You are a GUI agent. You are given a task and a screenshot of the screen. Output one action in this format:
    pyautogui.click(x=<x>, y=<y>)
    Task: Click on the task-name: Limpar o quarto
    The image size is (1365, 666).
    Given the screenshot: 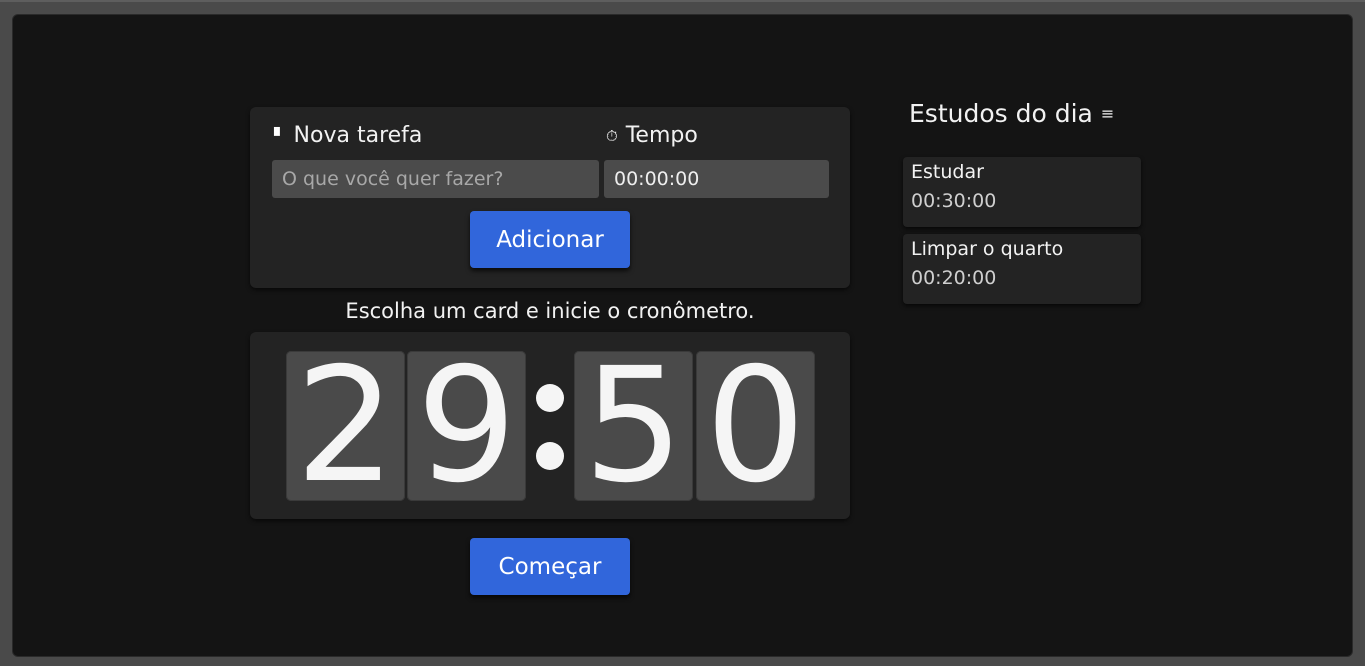 What is the action you would take?
    pyautogui.click(x=987, y=249)
    